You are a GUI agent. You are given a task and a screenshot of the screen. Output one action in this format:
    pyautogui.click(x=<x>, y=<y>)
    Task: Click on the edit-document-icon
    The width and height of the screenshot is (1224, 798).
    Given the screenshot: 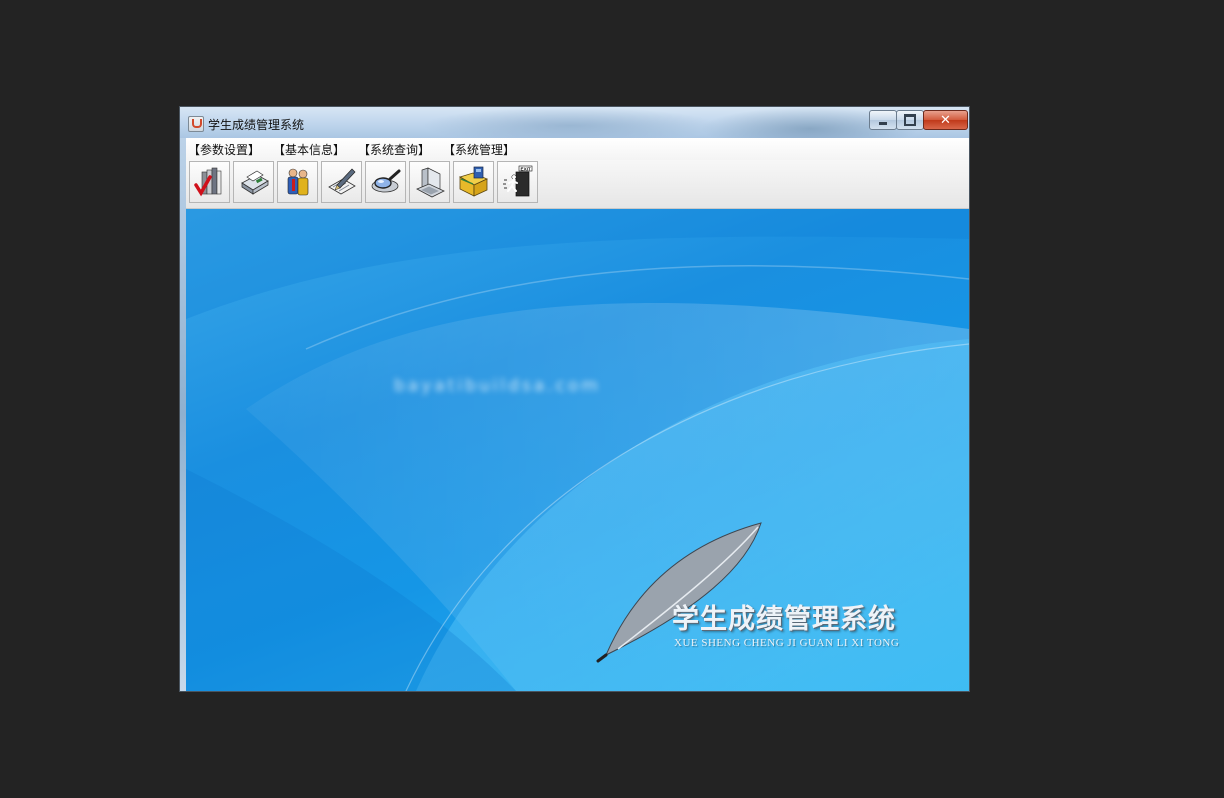 What is the action you would take?
    pyautogui.click(x=341, y=181)
    